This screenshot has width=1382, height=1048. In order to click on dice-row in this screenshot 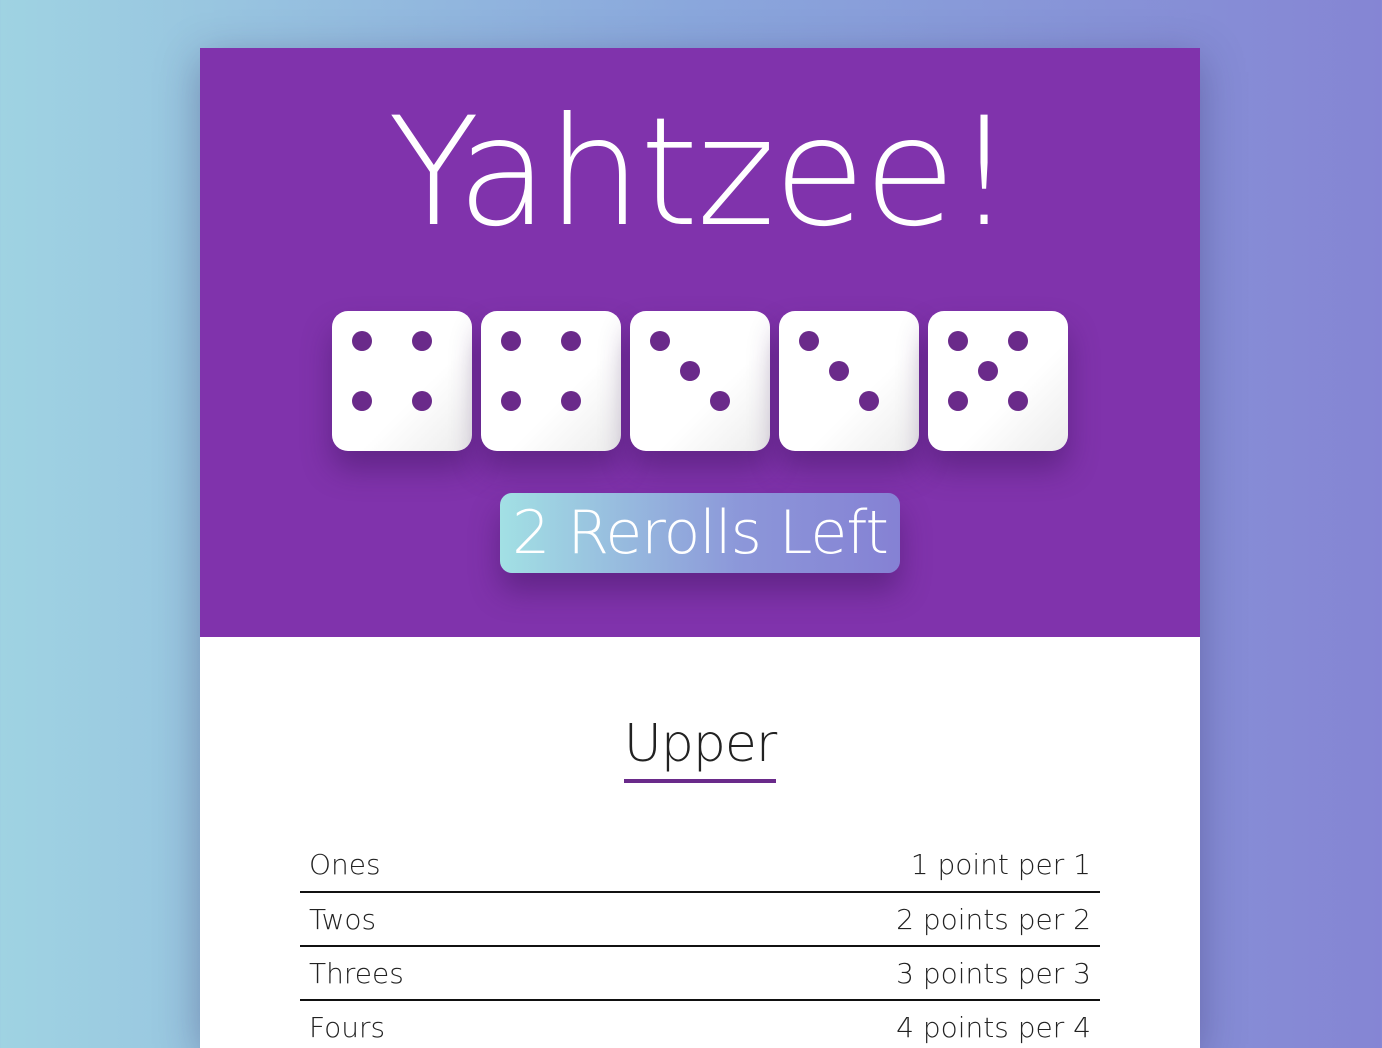, I will do `click(702, 381)`.